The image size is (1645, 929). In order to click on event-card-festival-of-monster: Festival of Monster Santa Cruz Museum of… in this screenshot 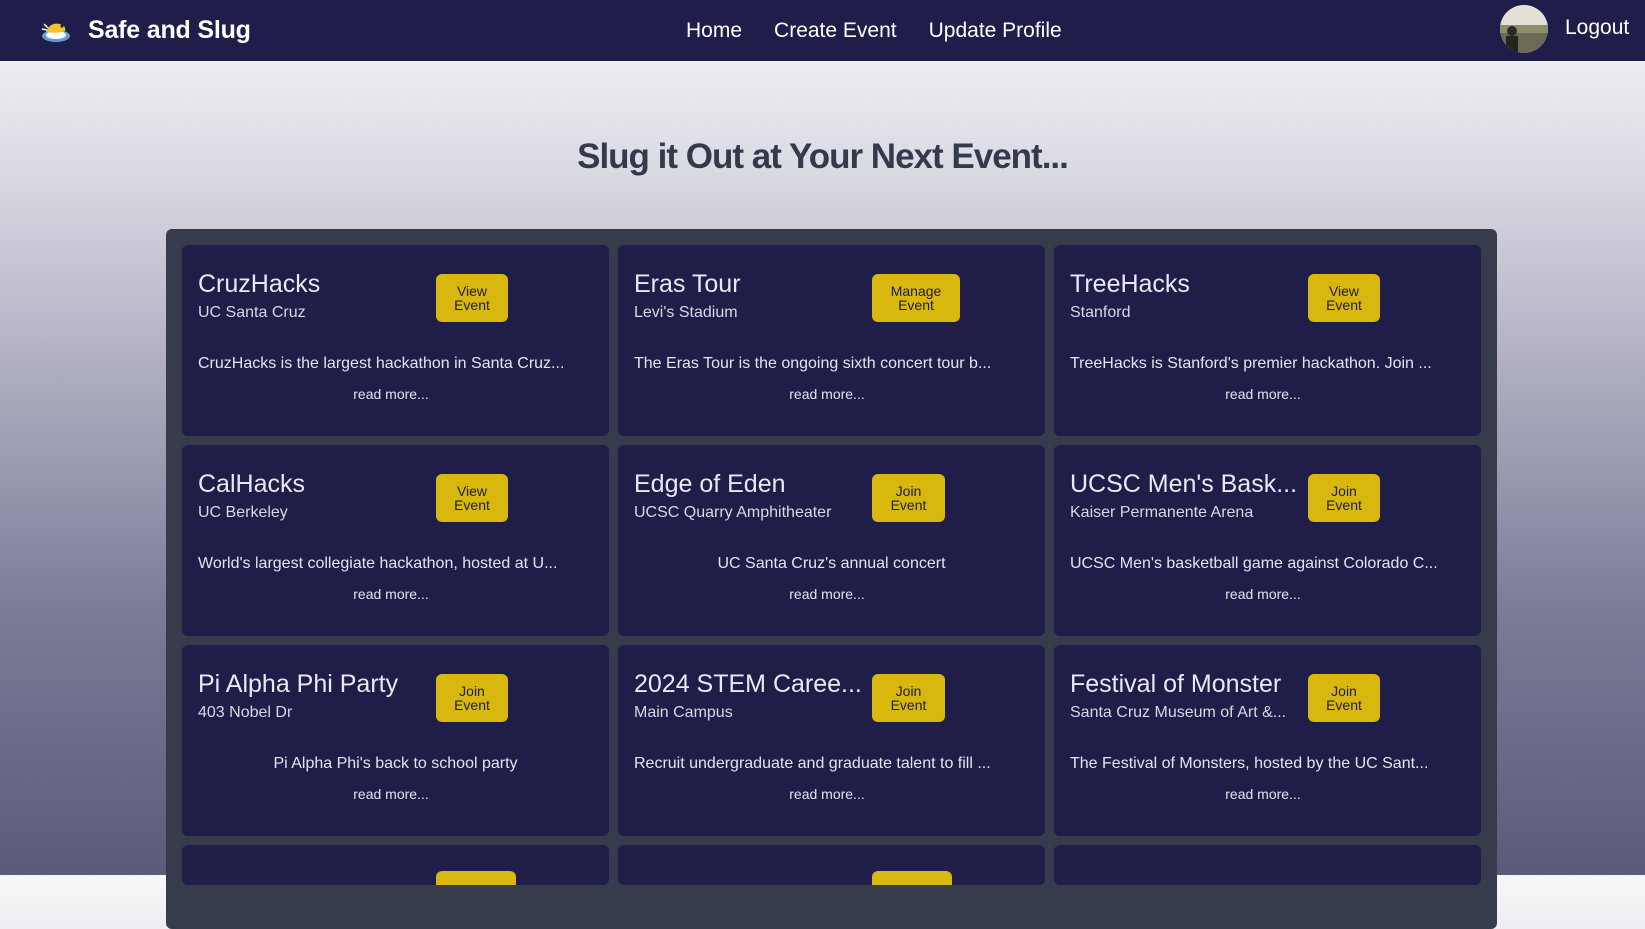, I will do `click(1267, 740)`.